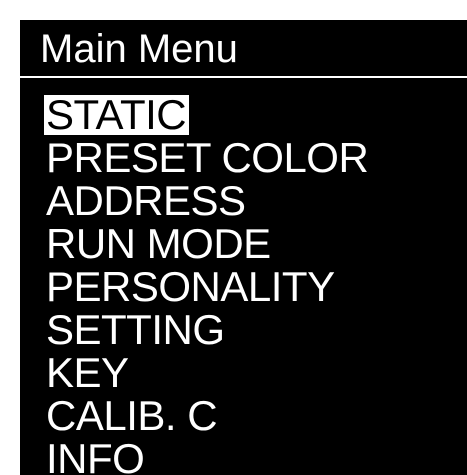  I want to click on menu-item-label: SETTING, so click(135, 329).